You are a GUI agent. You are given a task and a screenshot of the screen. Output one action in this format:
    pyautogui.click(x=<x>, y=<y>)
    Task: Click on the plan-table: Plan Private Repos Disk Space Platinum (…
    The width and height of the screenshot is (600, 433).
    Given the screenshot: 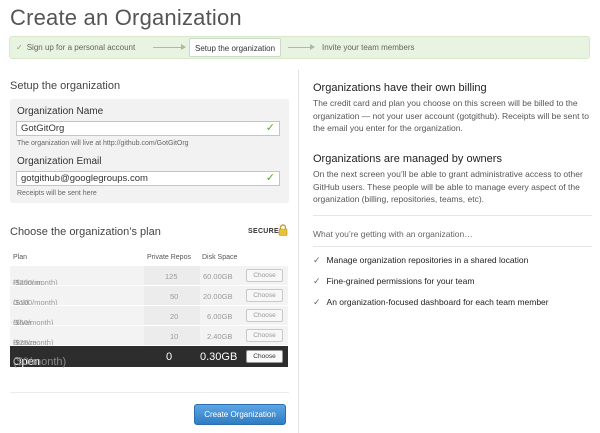 What is the action you would take?
    pyautogui.click(x=149, y=315)
    